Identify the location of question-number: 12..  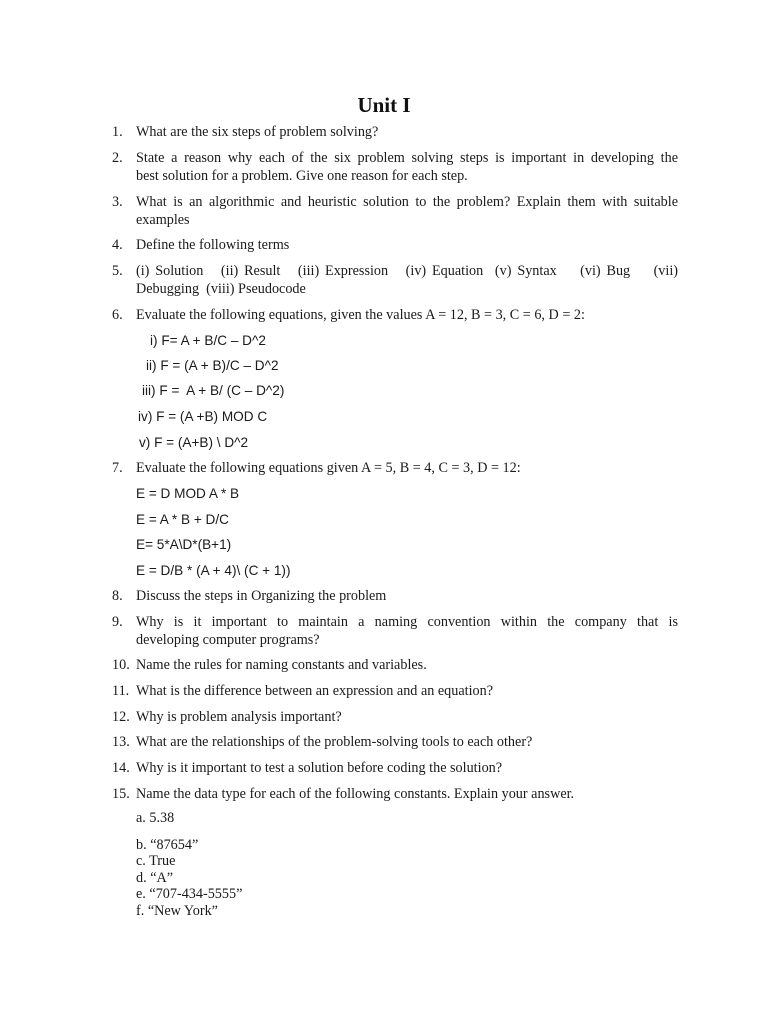
(121, 717).